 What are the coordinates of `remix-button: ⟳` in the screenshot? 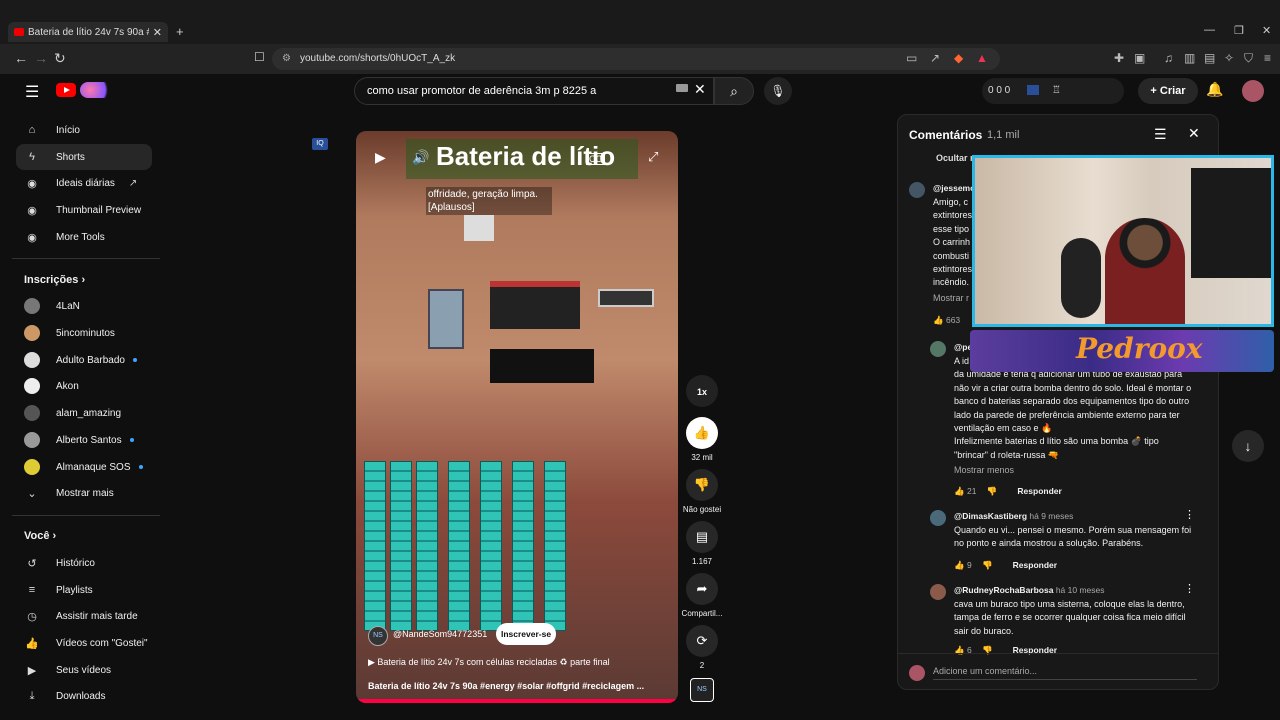 It's located at (702, 641).